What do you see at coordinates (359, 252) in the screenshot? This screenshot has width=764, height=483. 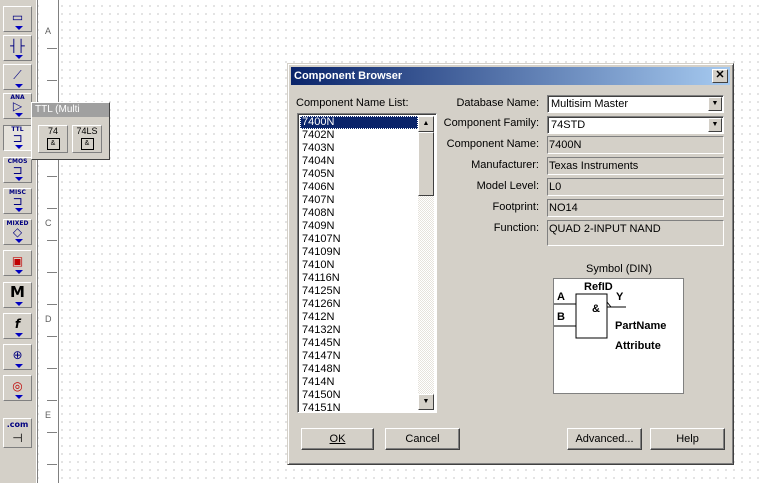 I see `list-item: 74109N` at bounding box center [359, 252].